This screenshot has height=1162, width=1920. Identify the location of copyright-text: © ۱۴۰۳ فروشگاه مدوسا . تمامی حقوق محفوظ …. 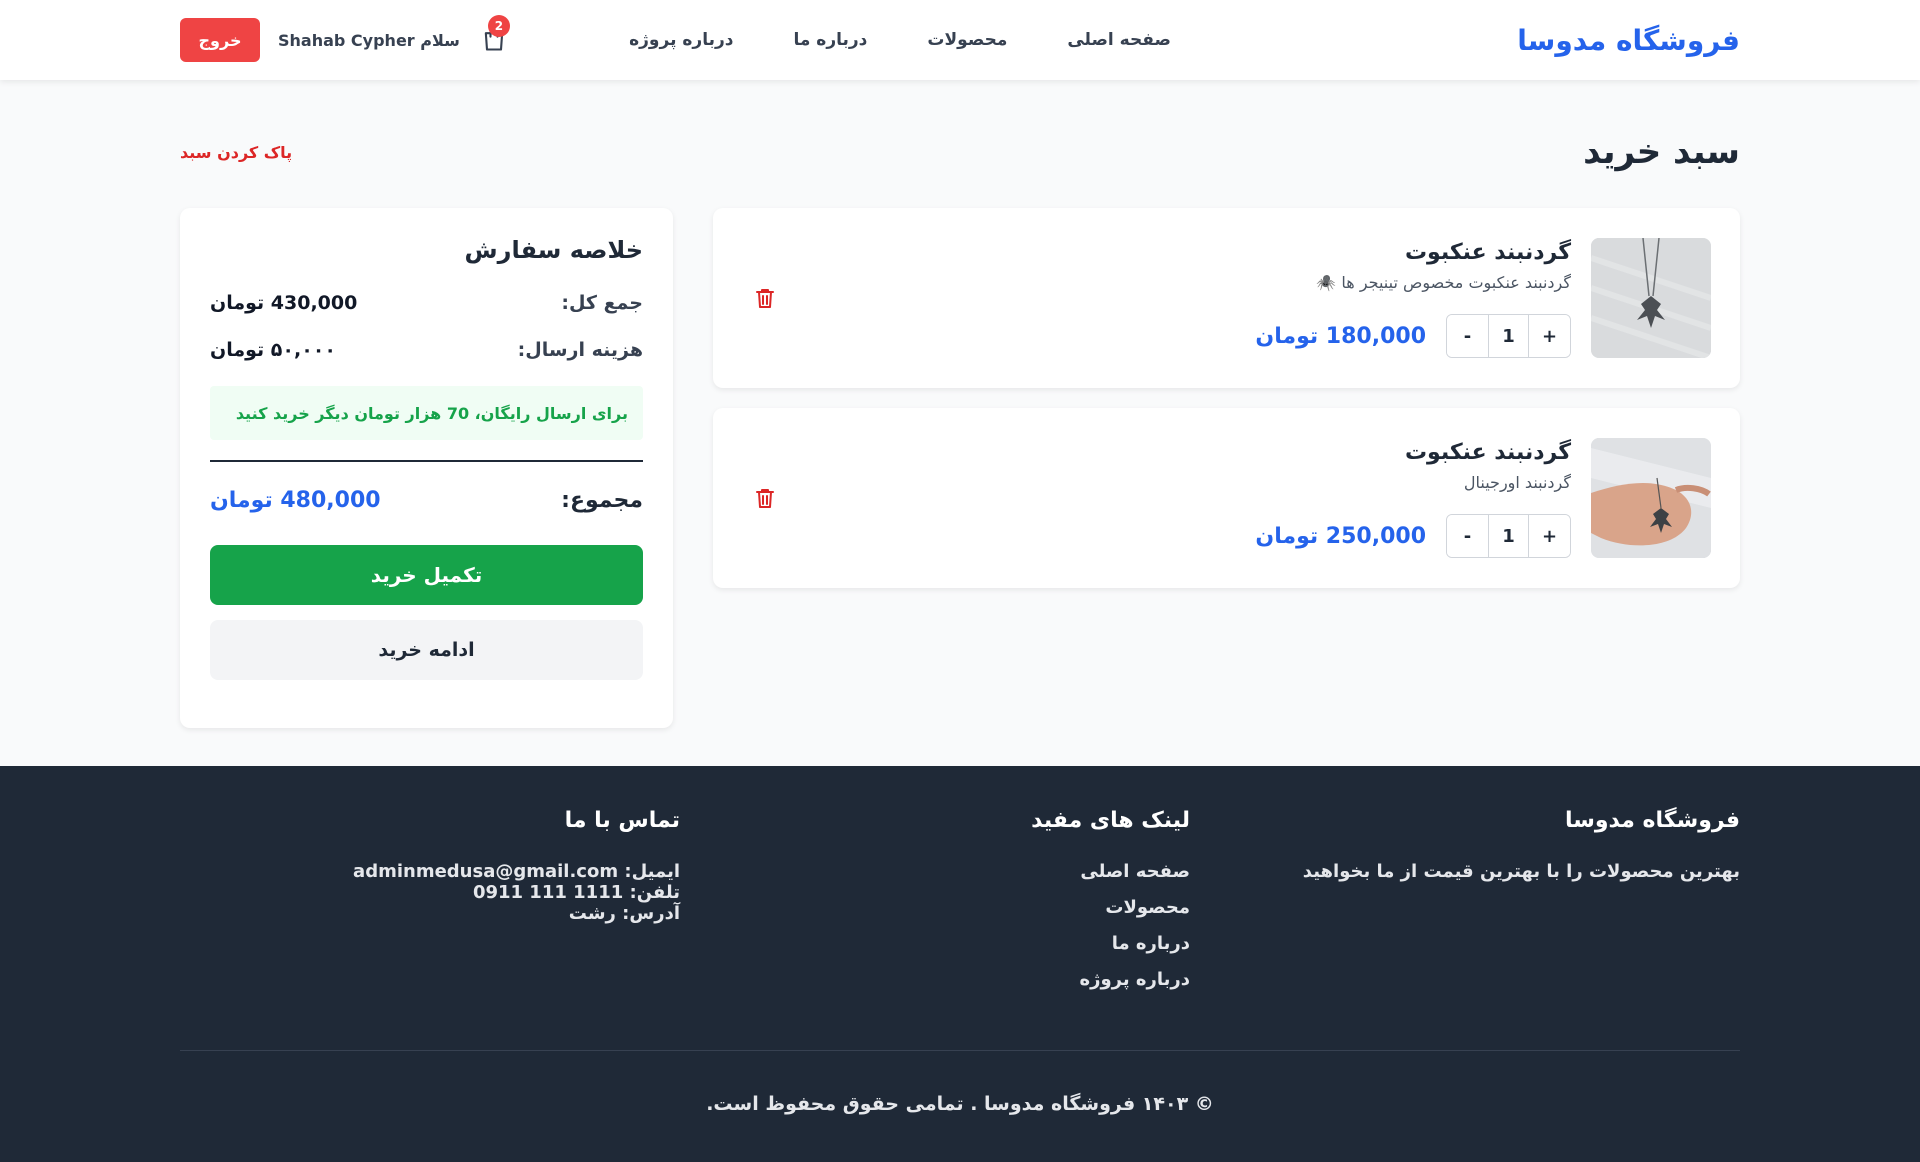
(960, 1104).